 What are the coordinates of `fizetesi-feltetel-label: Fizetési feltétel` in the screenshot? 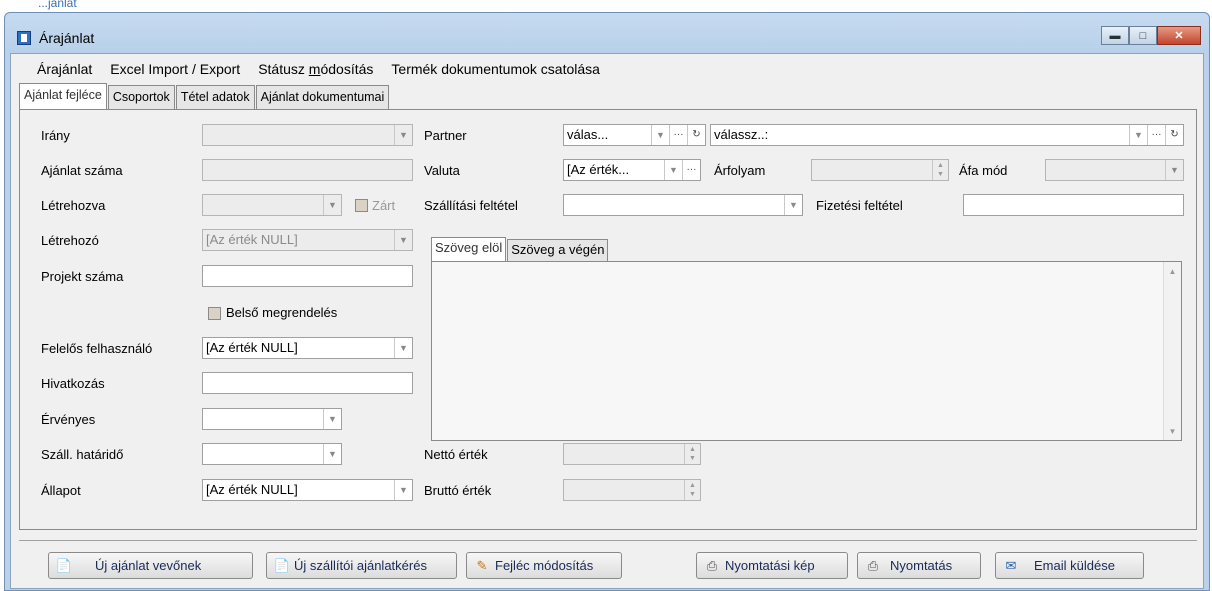 It's located at (859, 205).